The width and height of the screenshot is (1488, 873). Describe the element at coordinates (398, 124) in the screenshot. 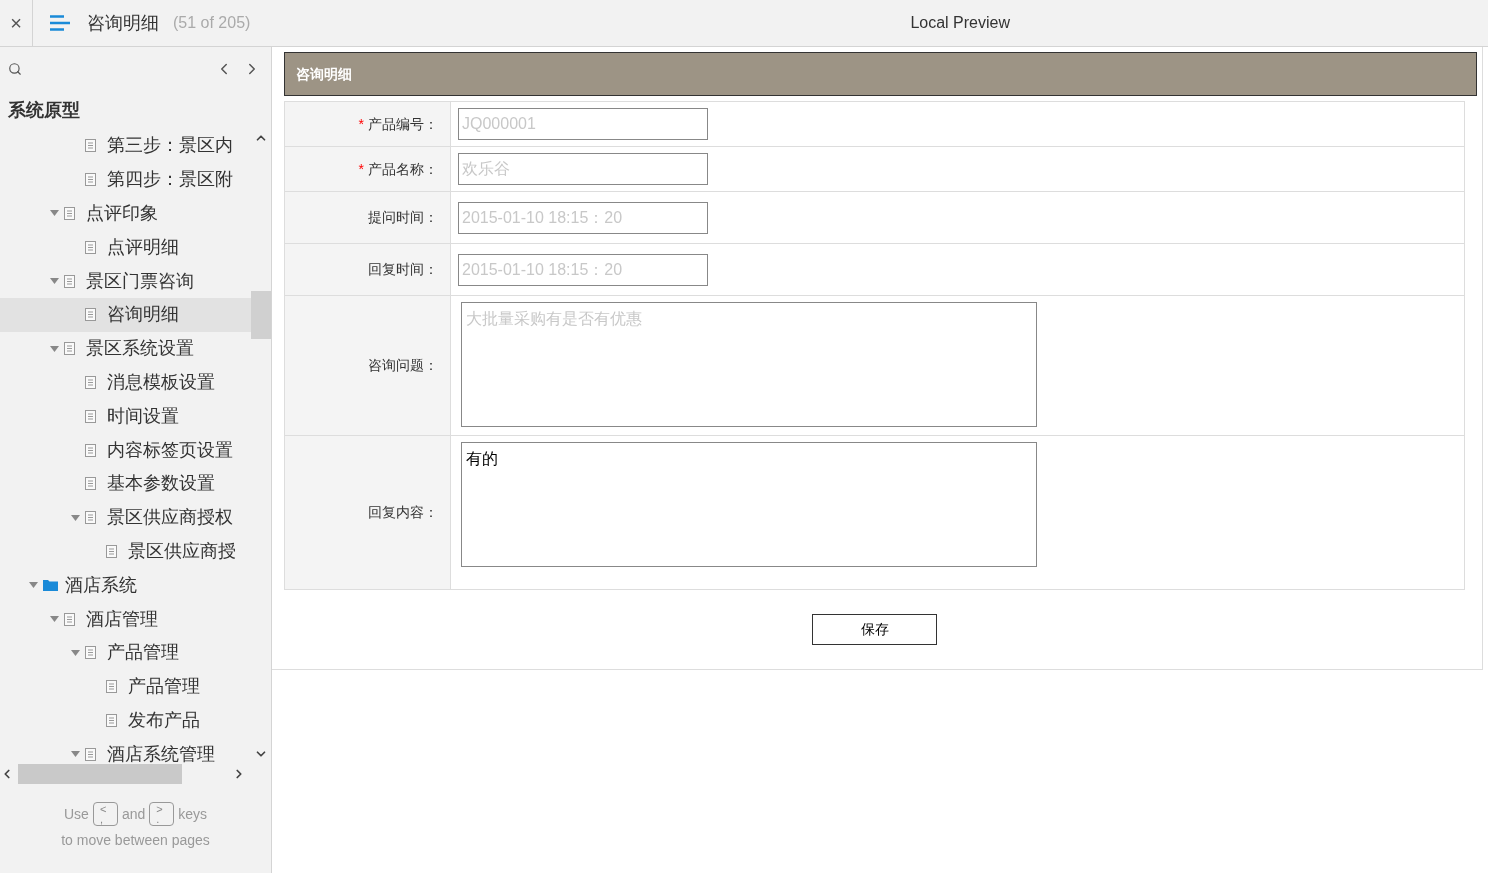

I see `field-label: * 产品编号：` at that location.